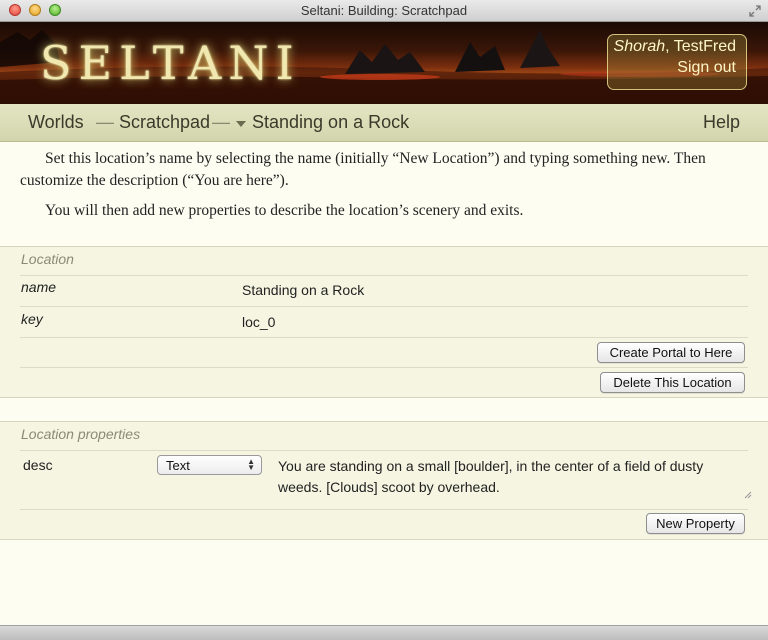  What do you see at coordinates (672, 382) in the screenshot?
I see `delete-location-button: Delete This Location` at bounding box center [672, 382].